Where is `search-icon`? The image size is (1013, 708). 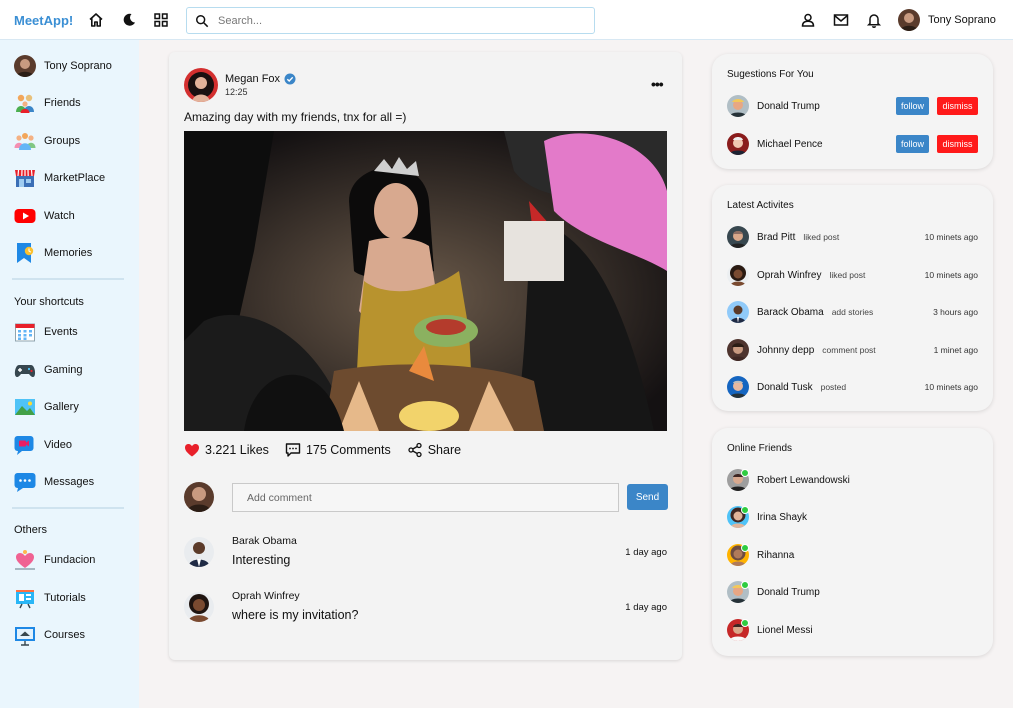 search-icon is located at coordinates (202, 20).